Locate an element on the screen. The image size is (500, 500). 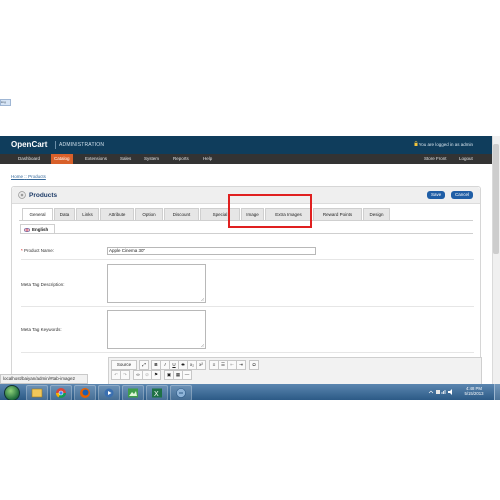
brand-divider is located at coordinates (55, 145).